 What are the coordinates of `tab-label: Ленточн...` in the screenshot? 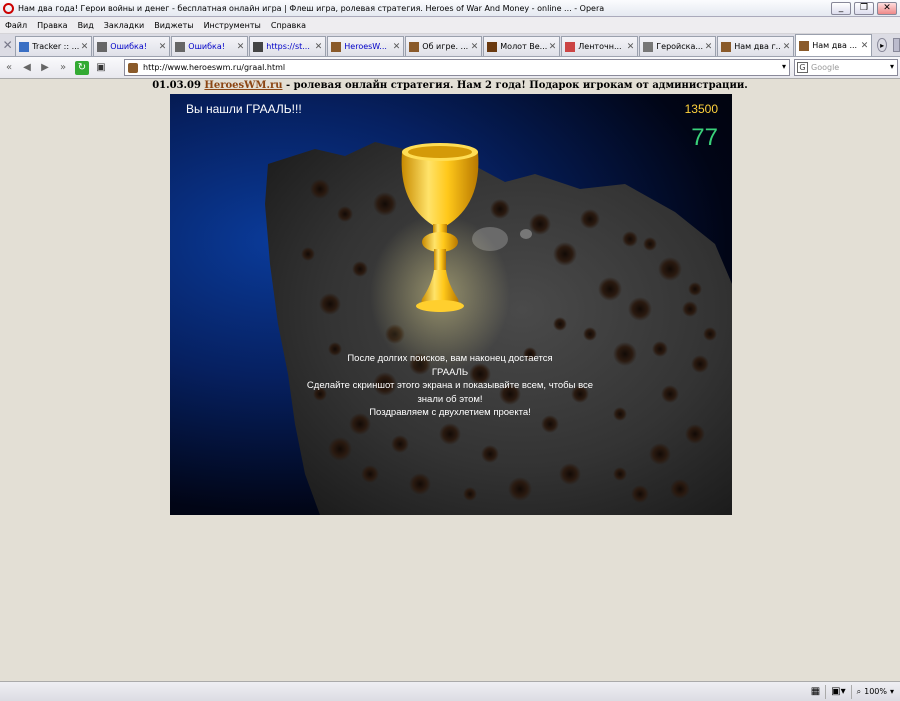 It's located at (600, 46).